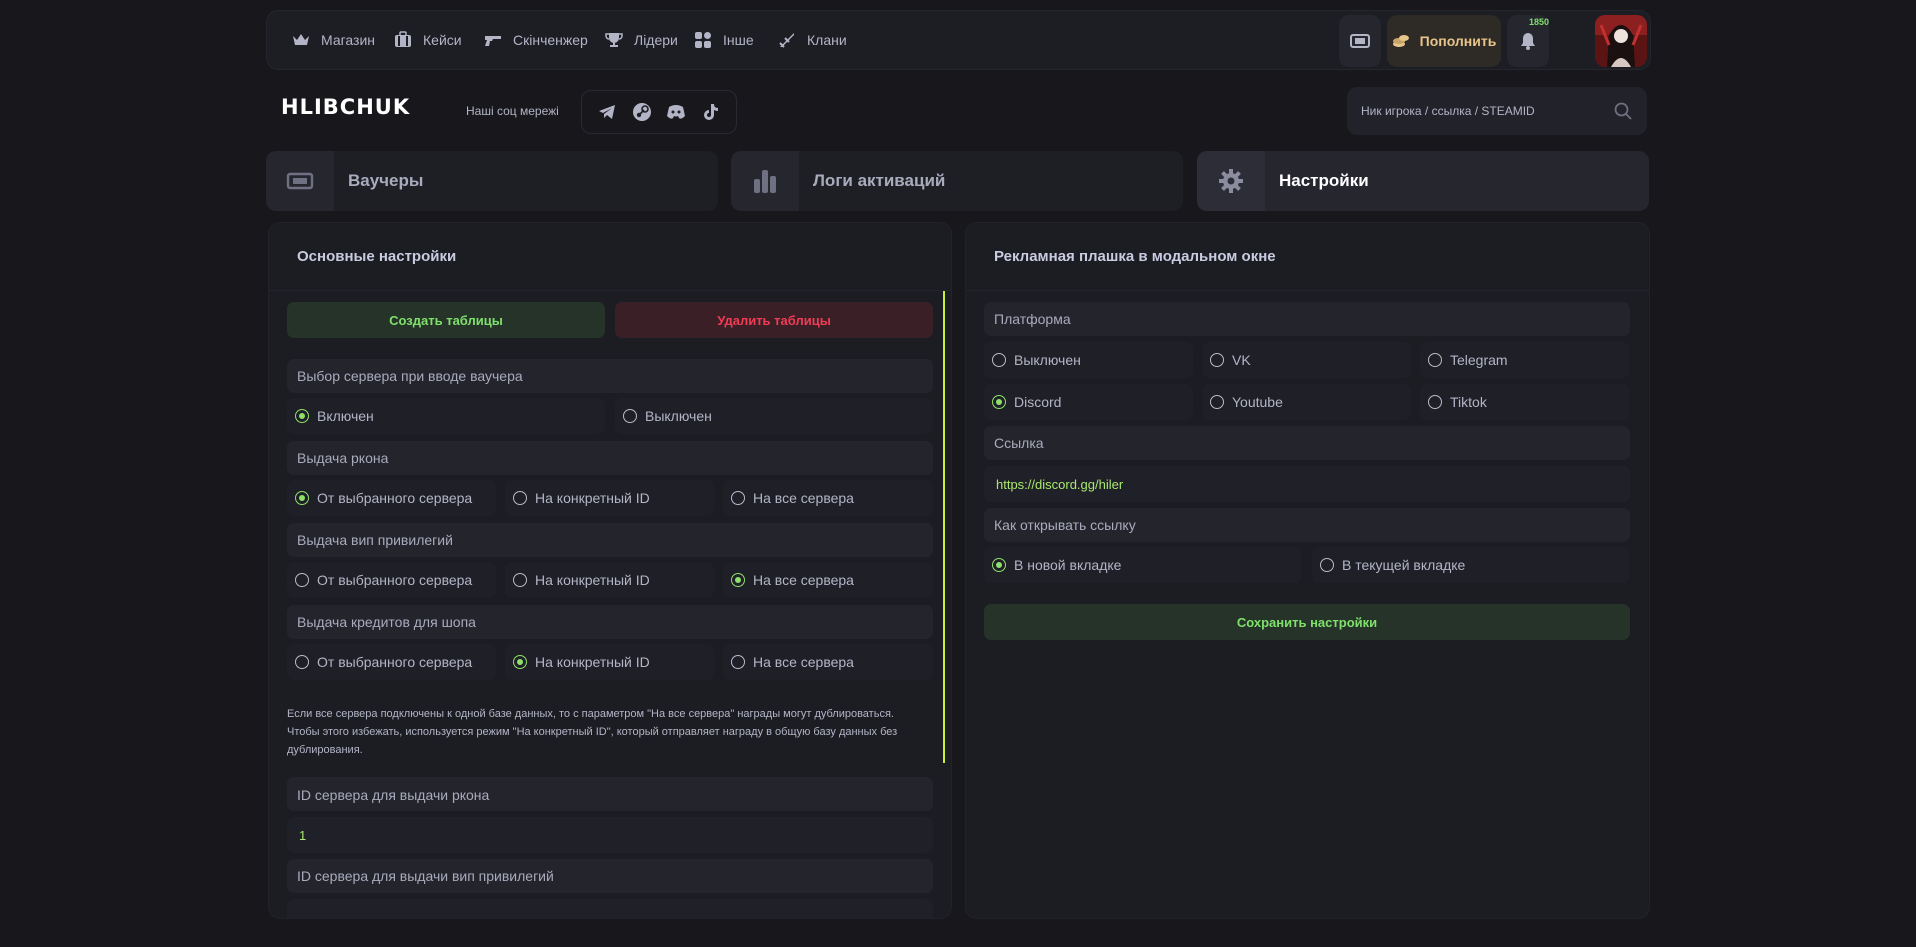 This screenshot has height=947, width=1916. I want to click on notification-count: 1850, so click(1539, 22).